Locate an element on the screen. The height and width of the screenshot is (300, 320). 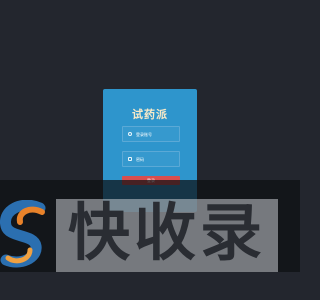
password-input is located at coordinates (157, 159).